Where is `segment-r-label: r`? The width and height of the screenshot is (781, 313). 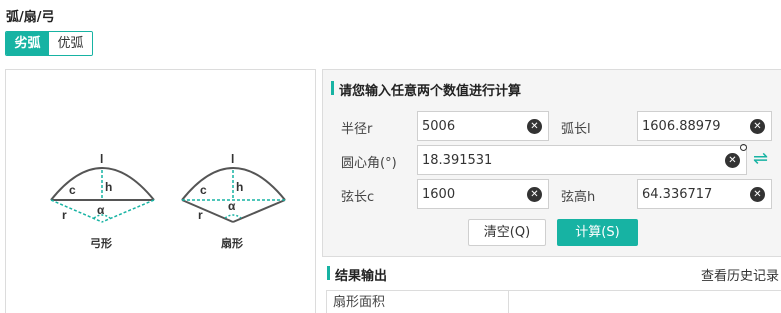
segment-r-label: r is located at coordinates (64, 215).